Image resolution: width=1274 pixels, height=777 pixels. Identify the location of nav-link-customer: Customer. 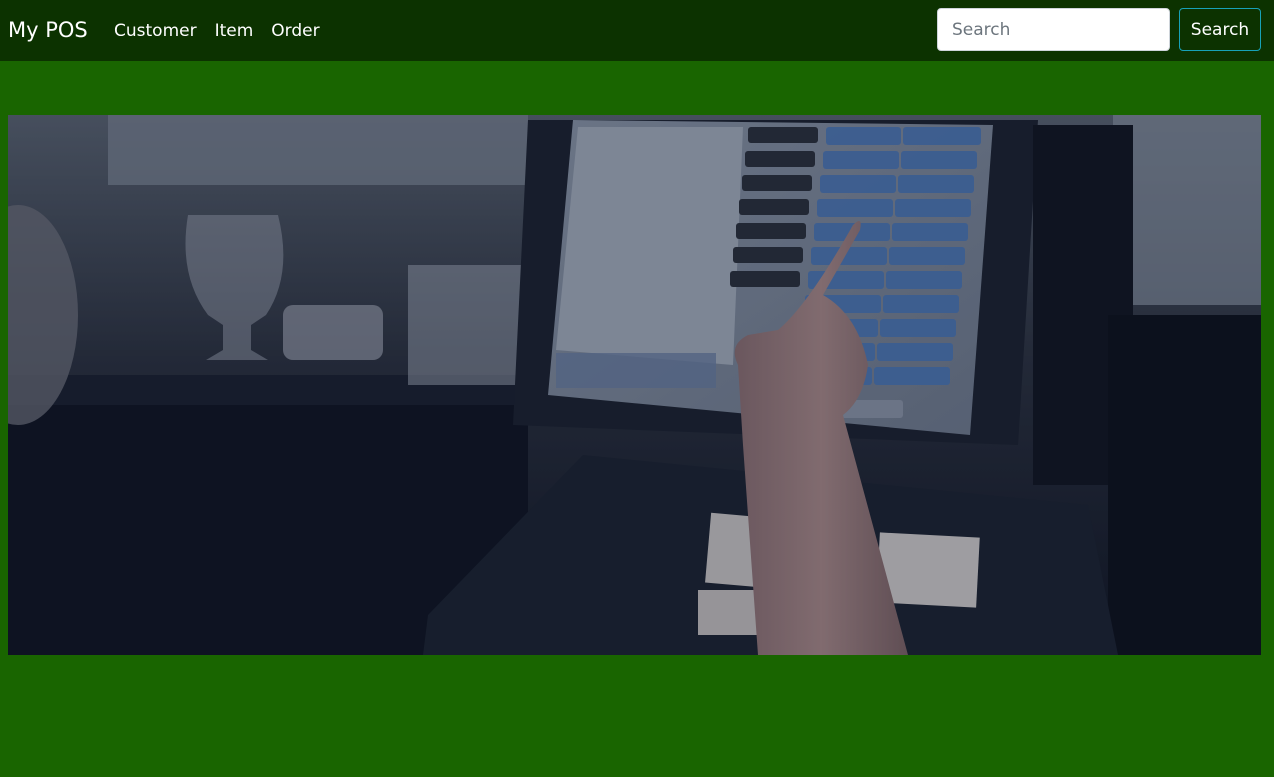
(155, 31).